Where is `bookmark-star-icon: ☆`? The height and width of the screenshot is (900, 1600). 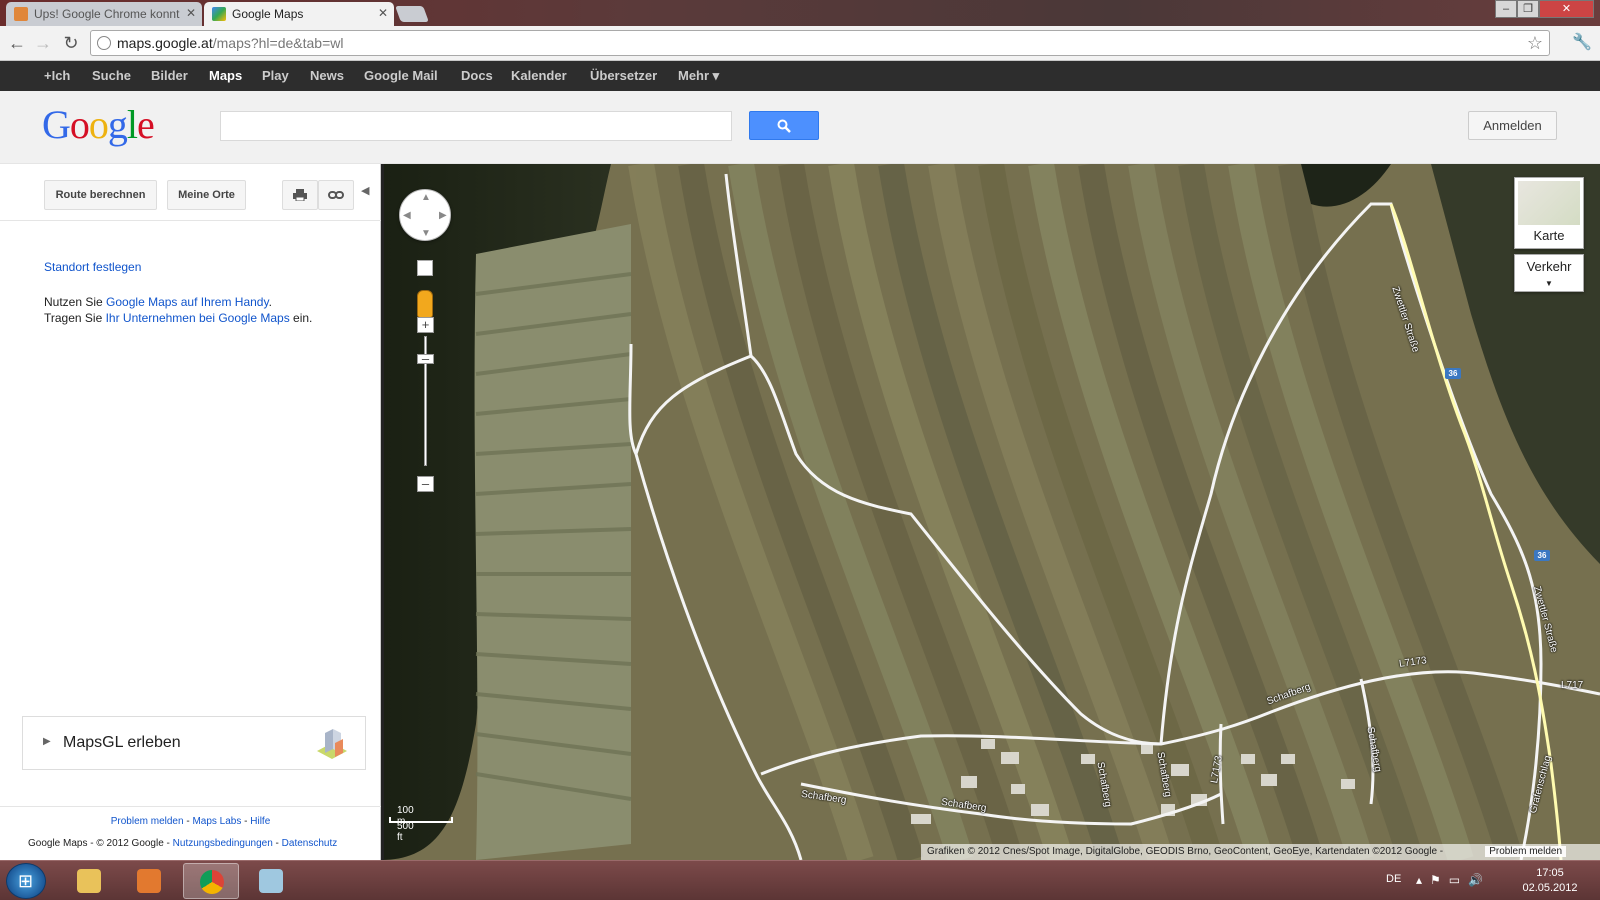 bookmark-star-icon: ☆ is located at coordinates (1535, 43).